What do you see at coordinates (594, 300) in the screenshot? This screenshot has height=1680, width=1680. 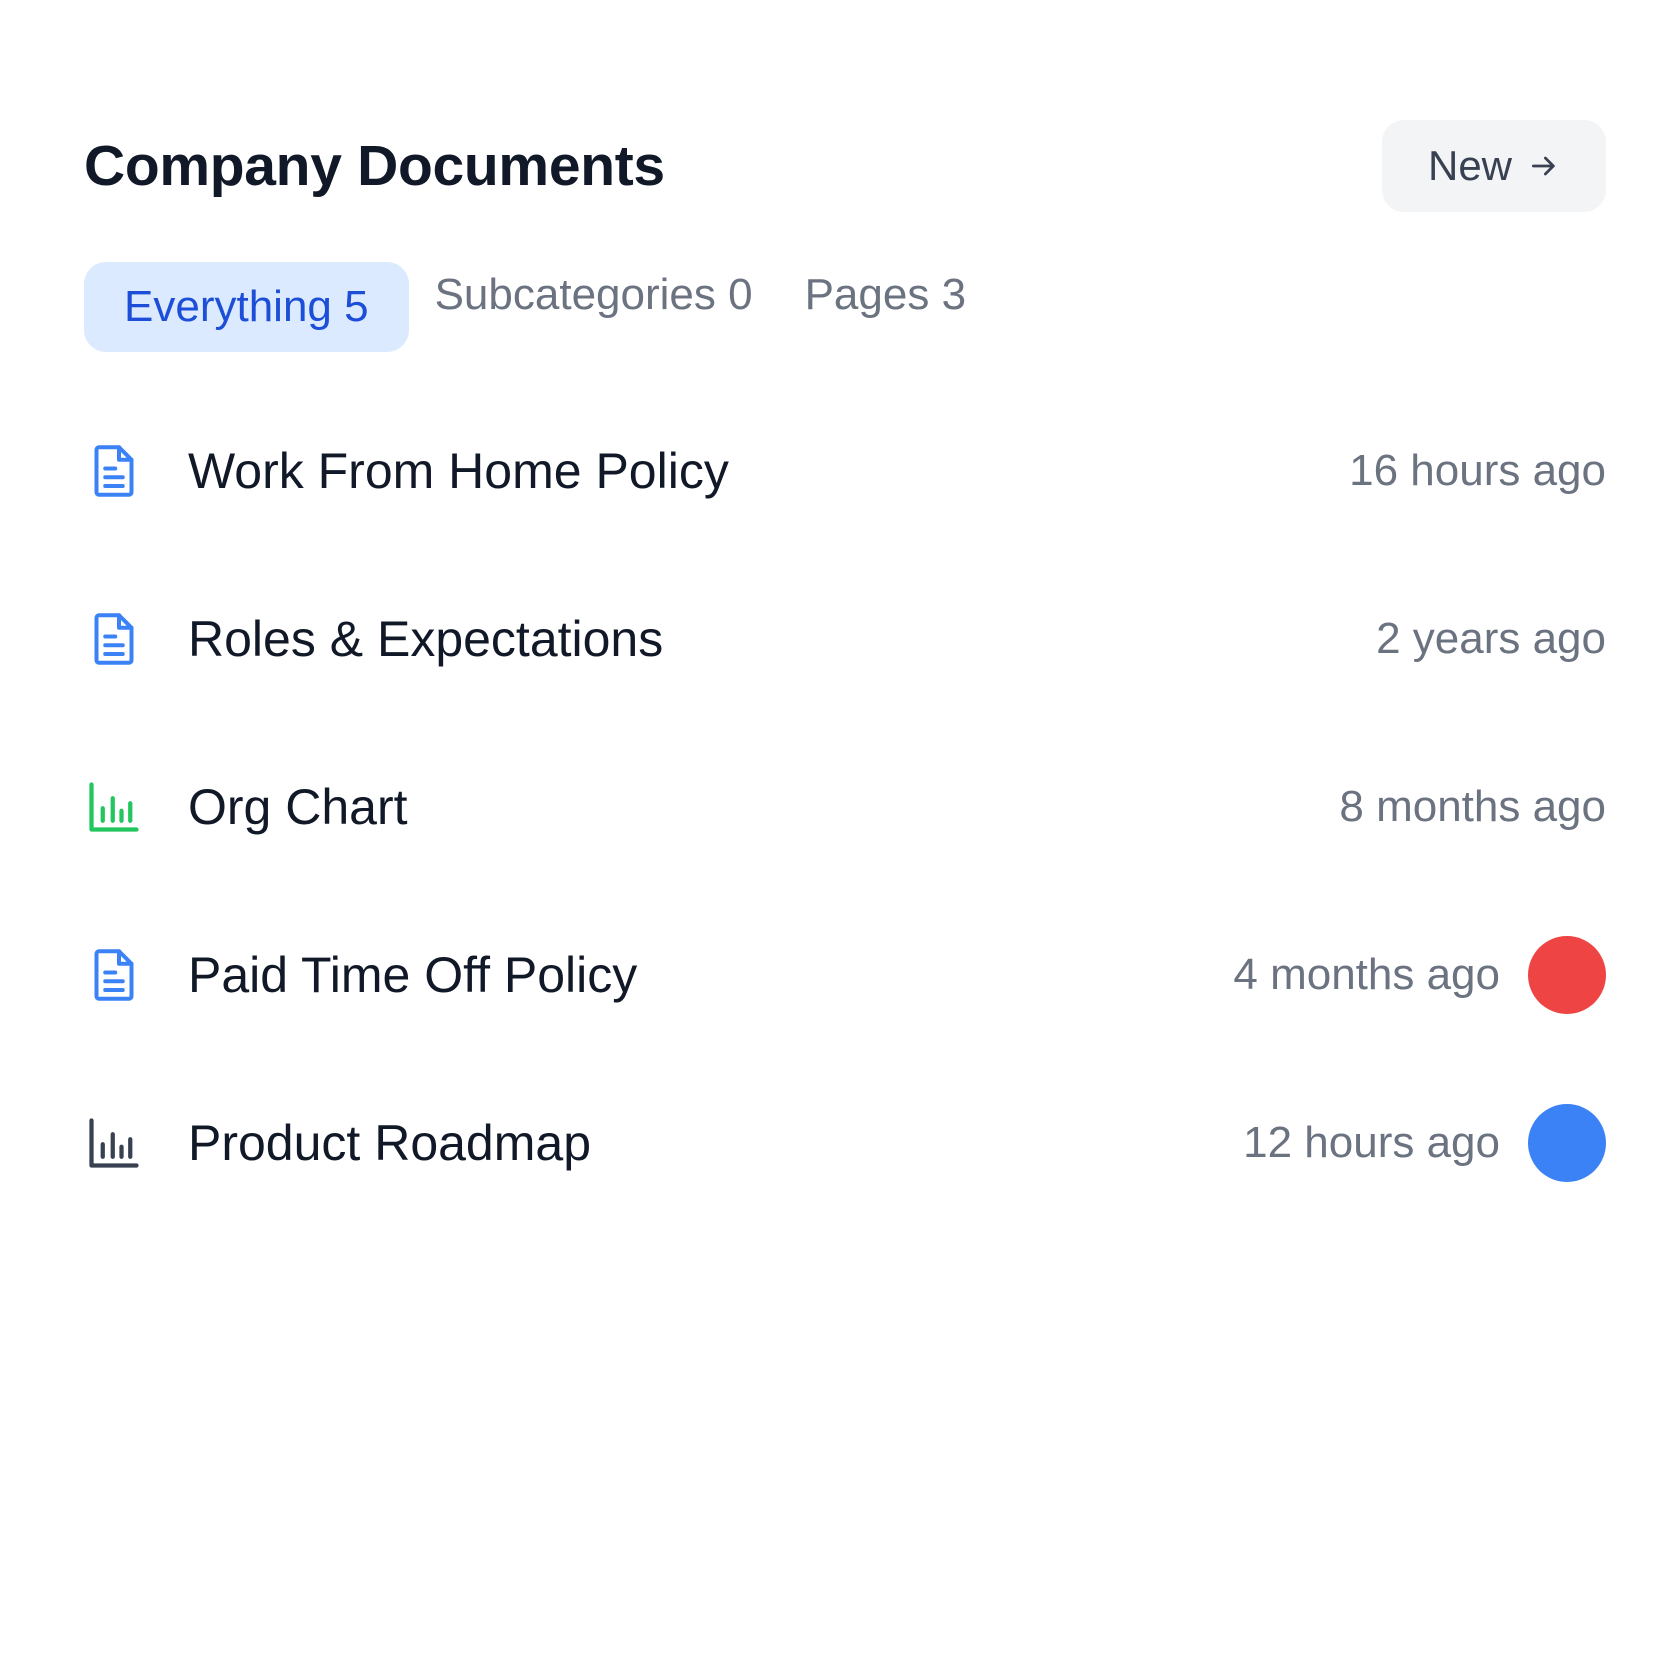 I see `tab-subcategories: Subcategories 0` at bounding box center [594, 300].